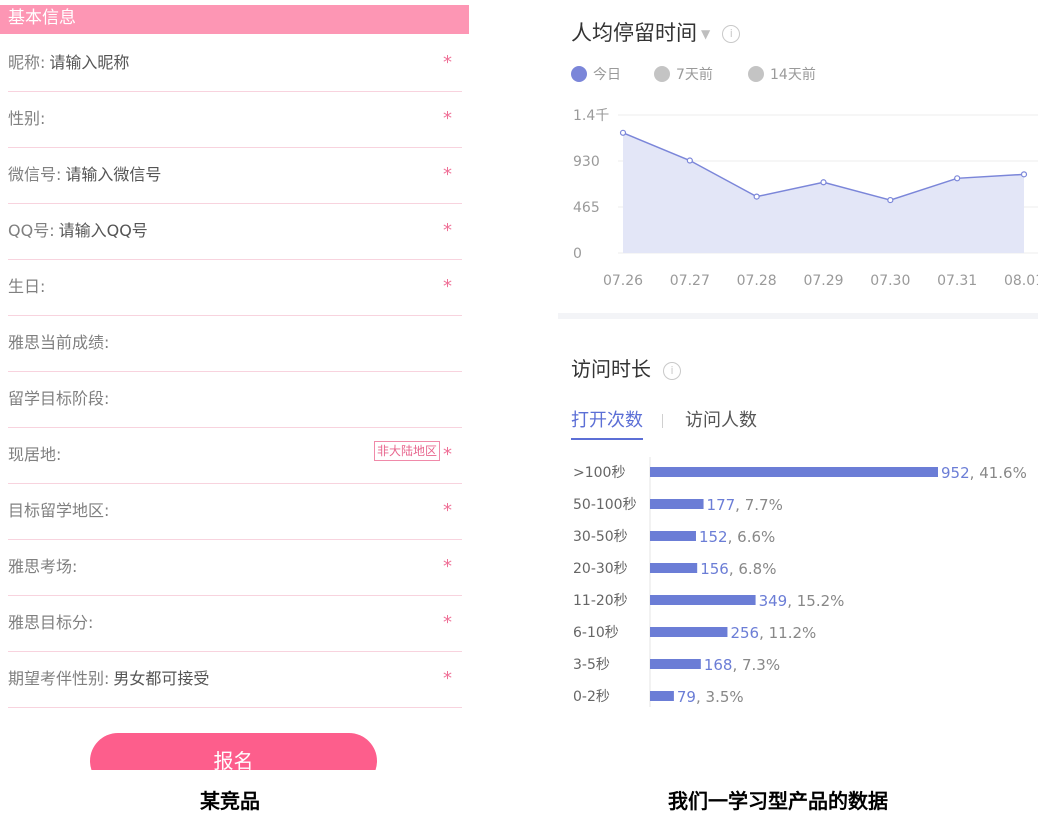  Describe the element at coordinates (235, 63) in the screenshot. I see `nickname-field: 昵称: 请输入昵称 *` at that location.